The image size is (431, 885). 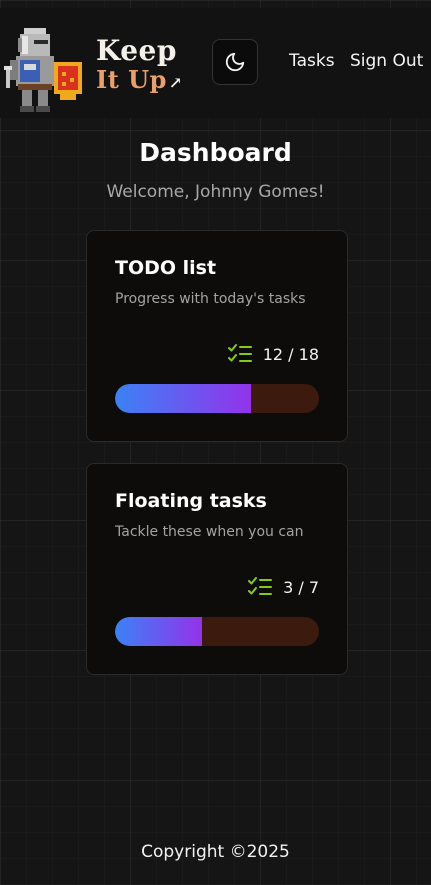 I want to click on card-title: Floating tasks, so click(x=191, y=501).